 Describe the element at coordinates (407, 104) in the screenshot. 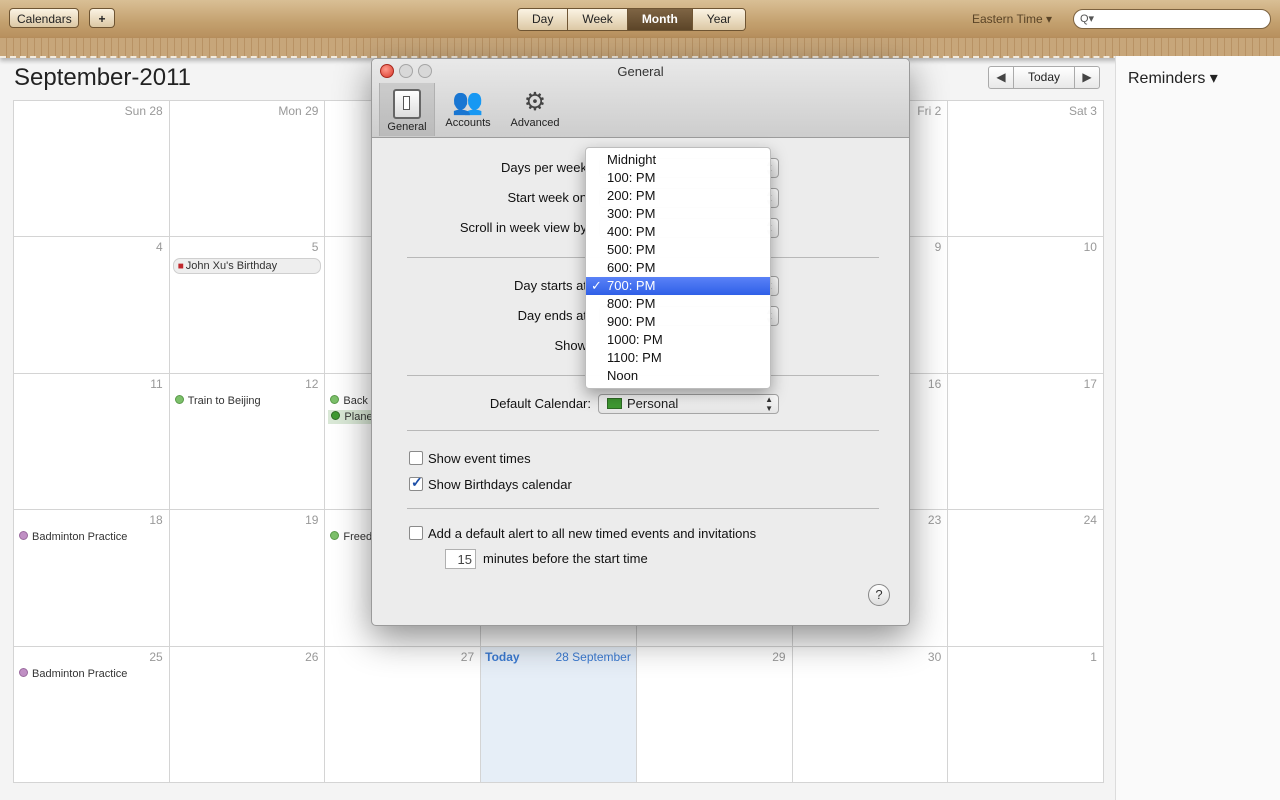

I see `general-switch-icon` at that location.